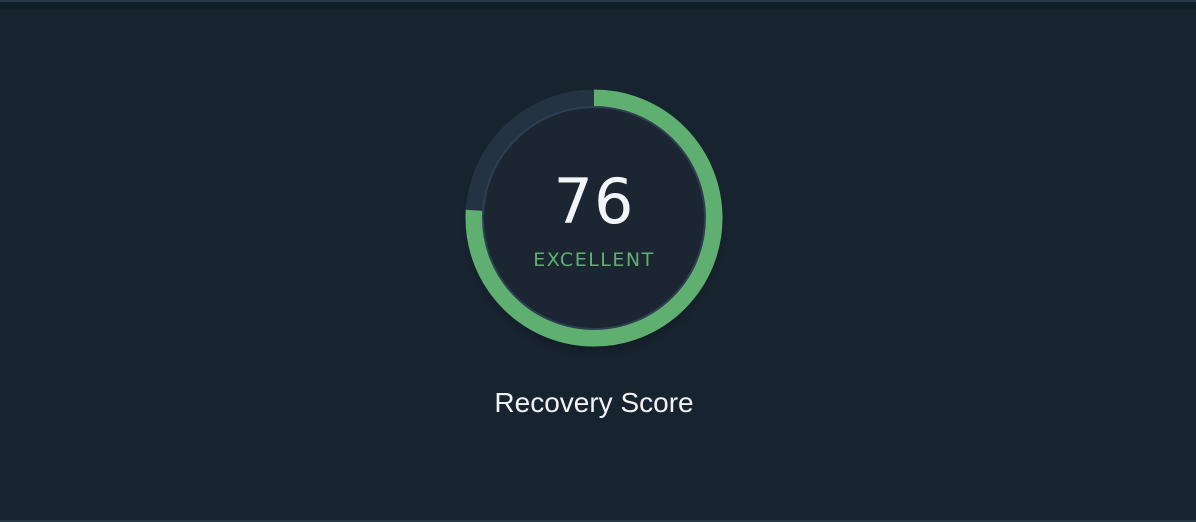  Describe the element at coordinates (598, 5) in the screenshot. I see `top-divider` at that location.